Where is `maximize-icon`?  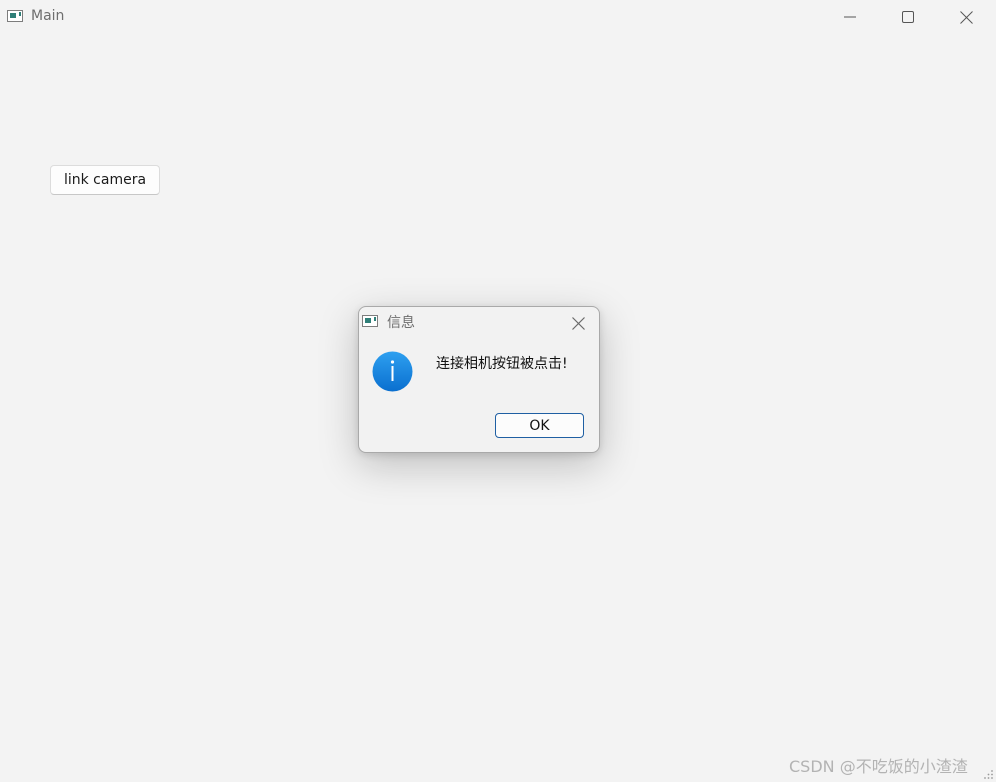
maximize-icon is located at coordinates (908, 17).